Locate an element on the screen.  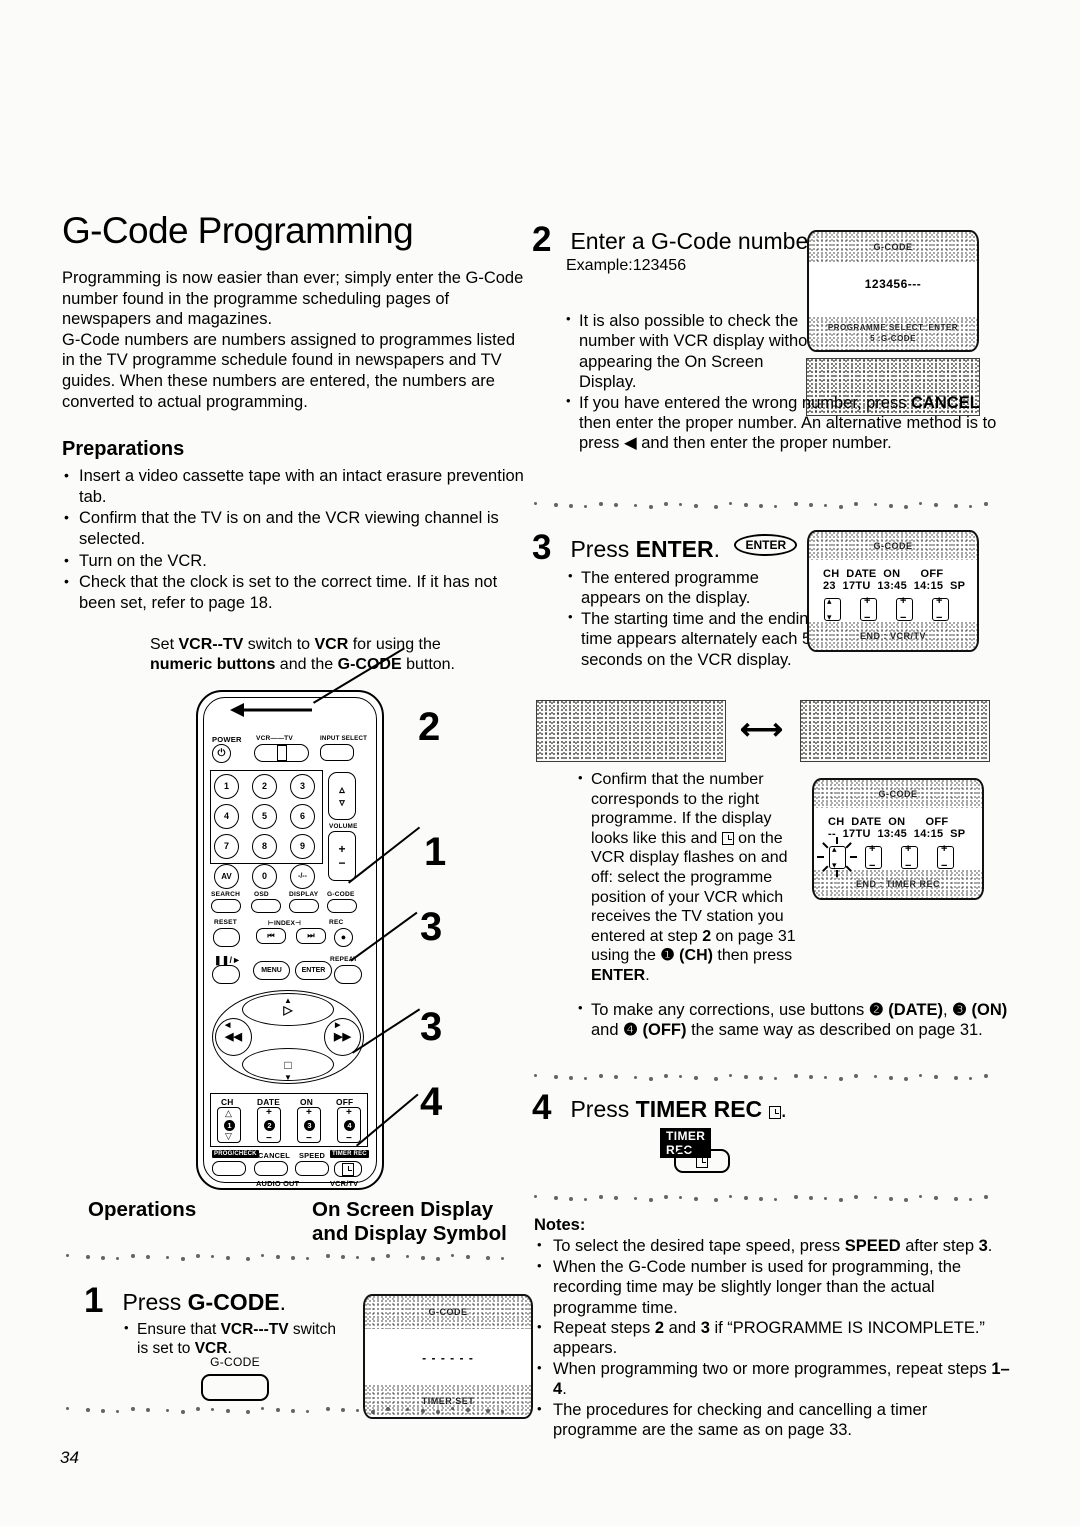
timer-rec-button is located at coordinates (348, 1169).